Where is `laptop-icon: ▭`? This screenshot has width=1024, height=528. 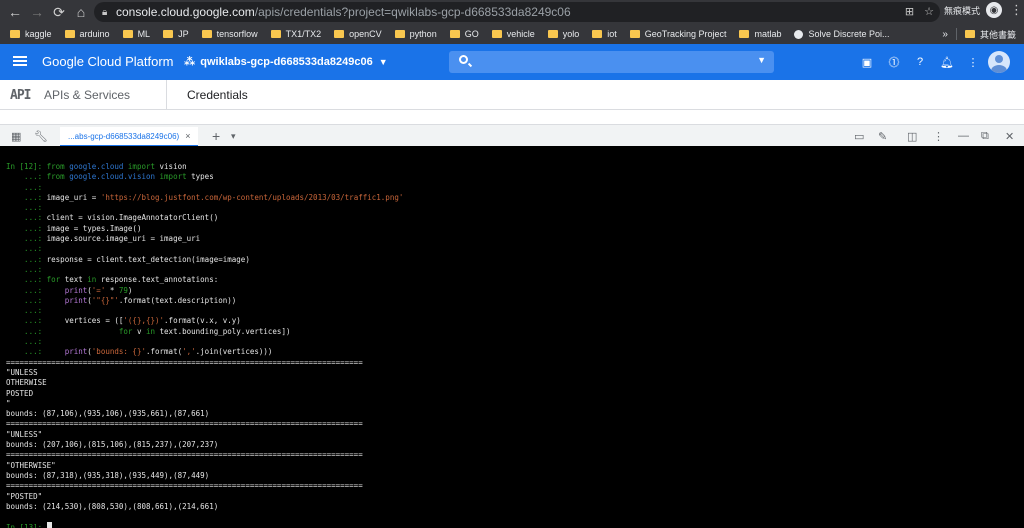
laptop-icon: ▭ is located at coordinates (859, 136).